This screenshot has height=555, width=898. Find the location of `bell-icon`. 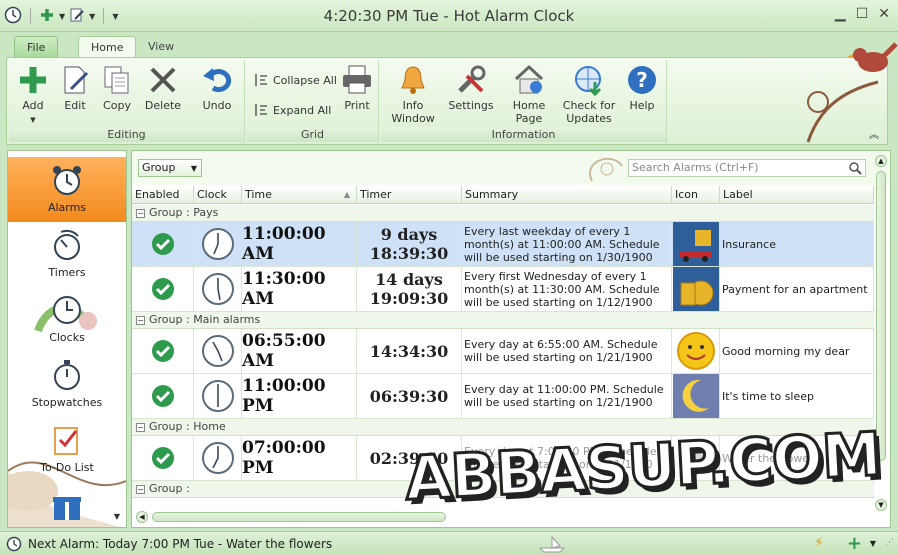

bell-icon is located at coordinates (413, 80).